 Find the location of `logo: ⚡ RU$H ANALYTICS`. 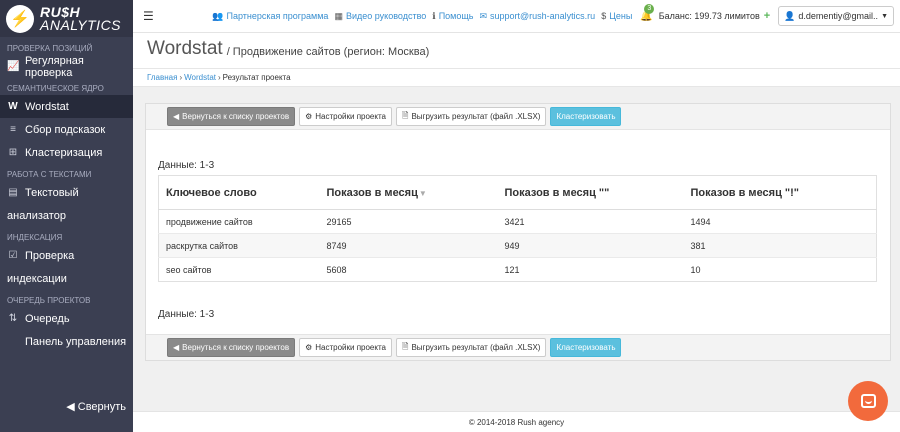

logo: ⚡ RU$H ANALYTICS is located at coordinates (66, 18).